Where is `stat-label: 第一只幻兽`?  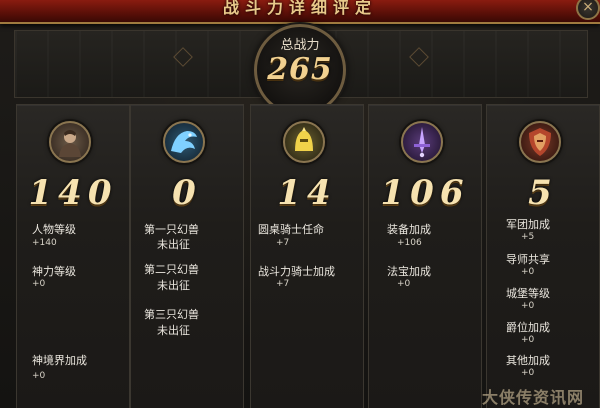 stat-label: 第一只幻兽 is located at coordinates (171, 229).